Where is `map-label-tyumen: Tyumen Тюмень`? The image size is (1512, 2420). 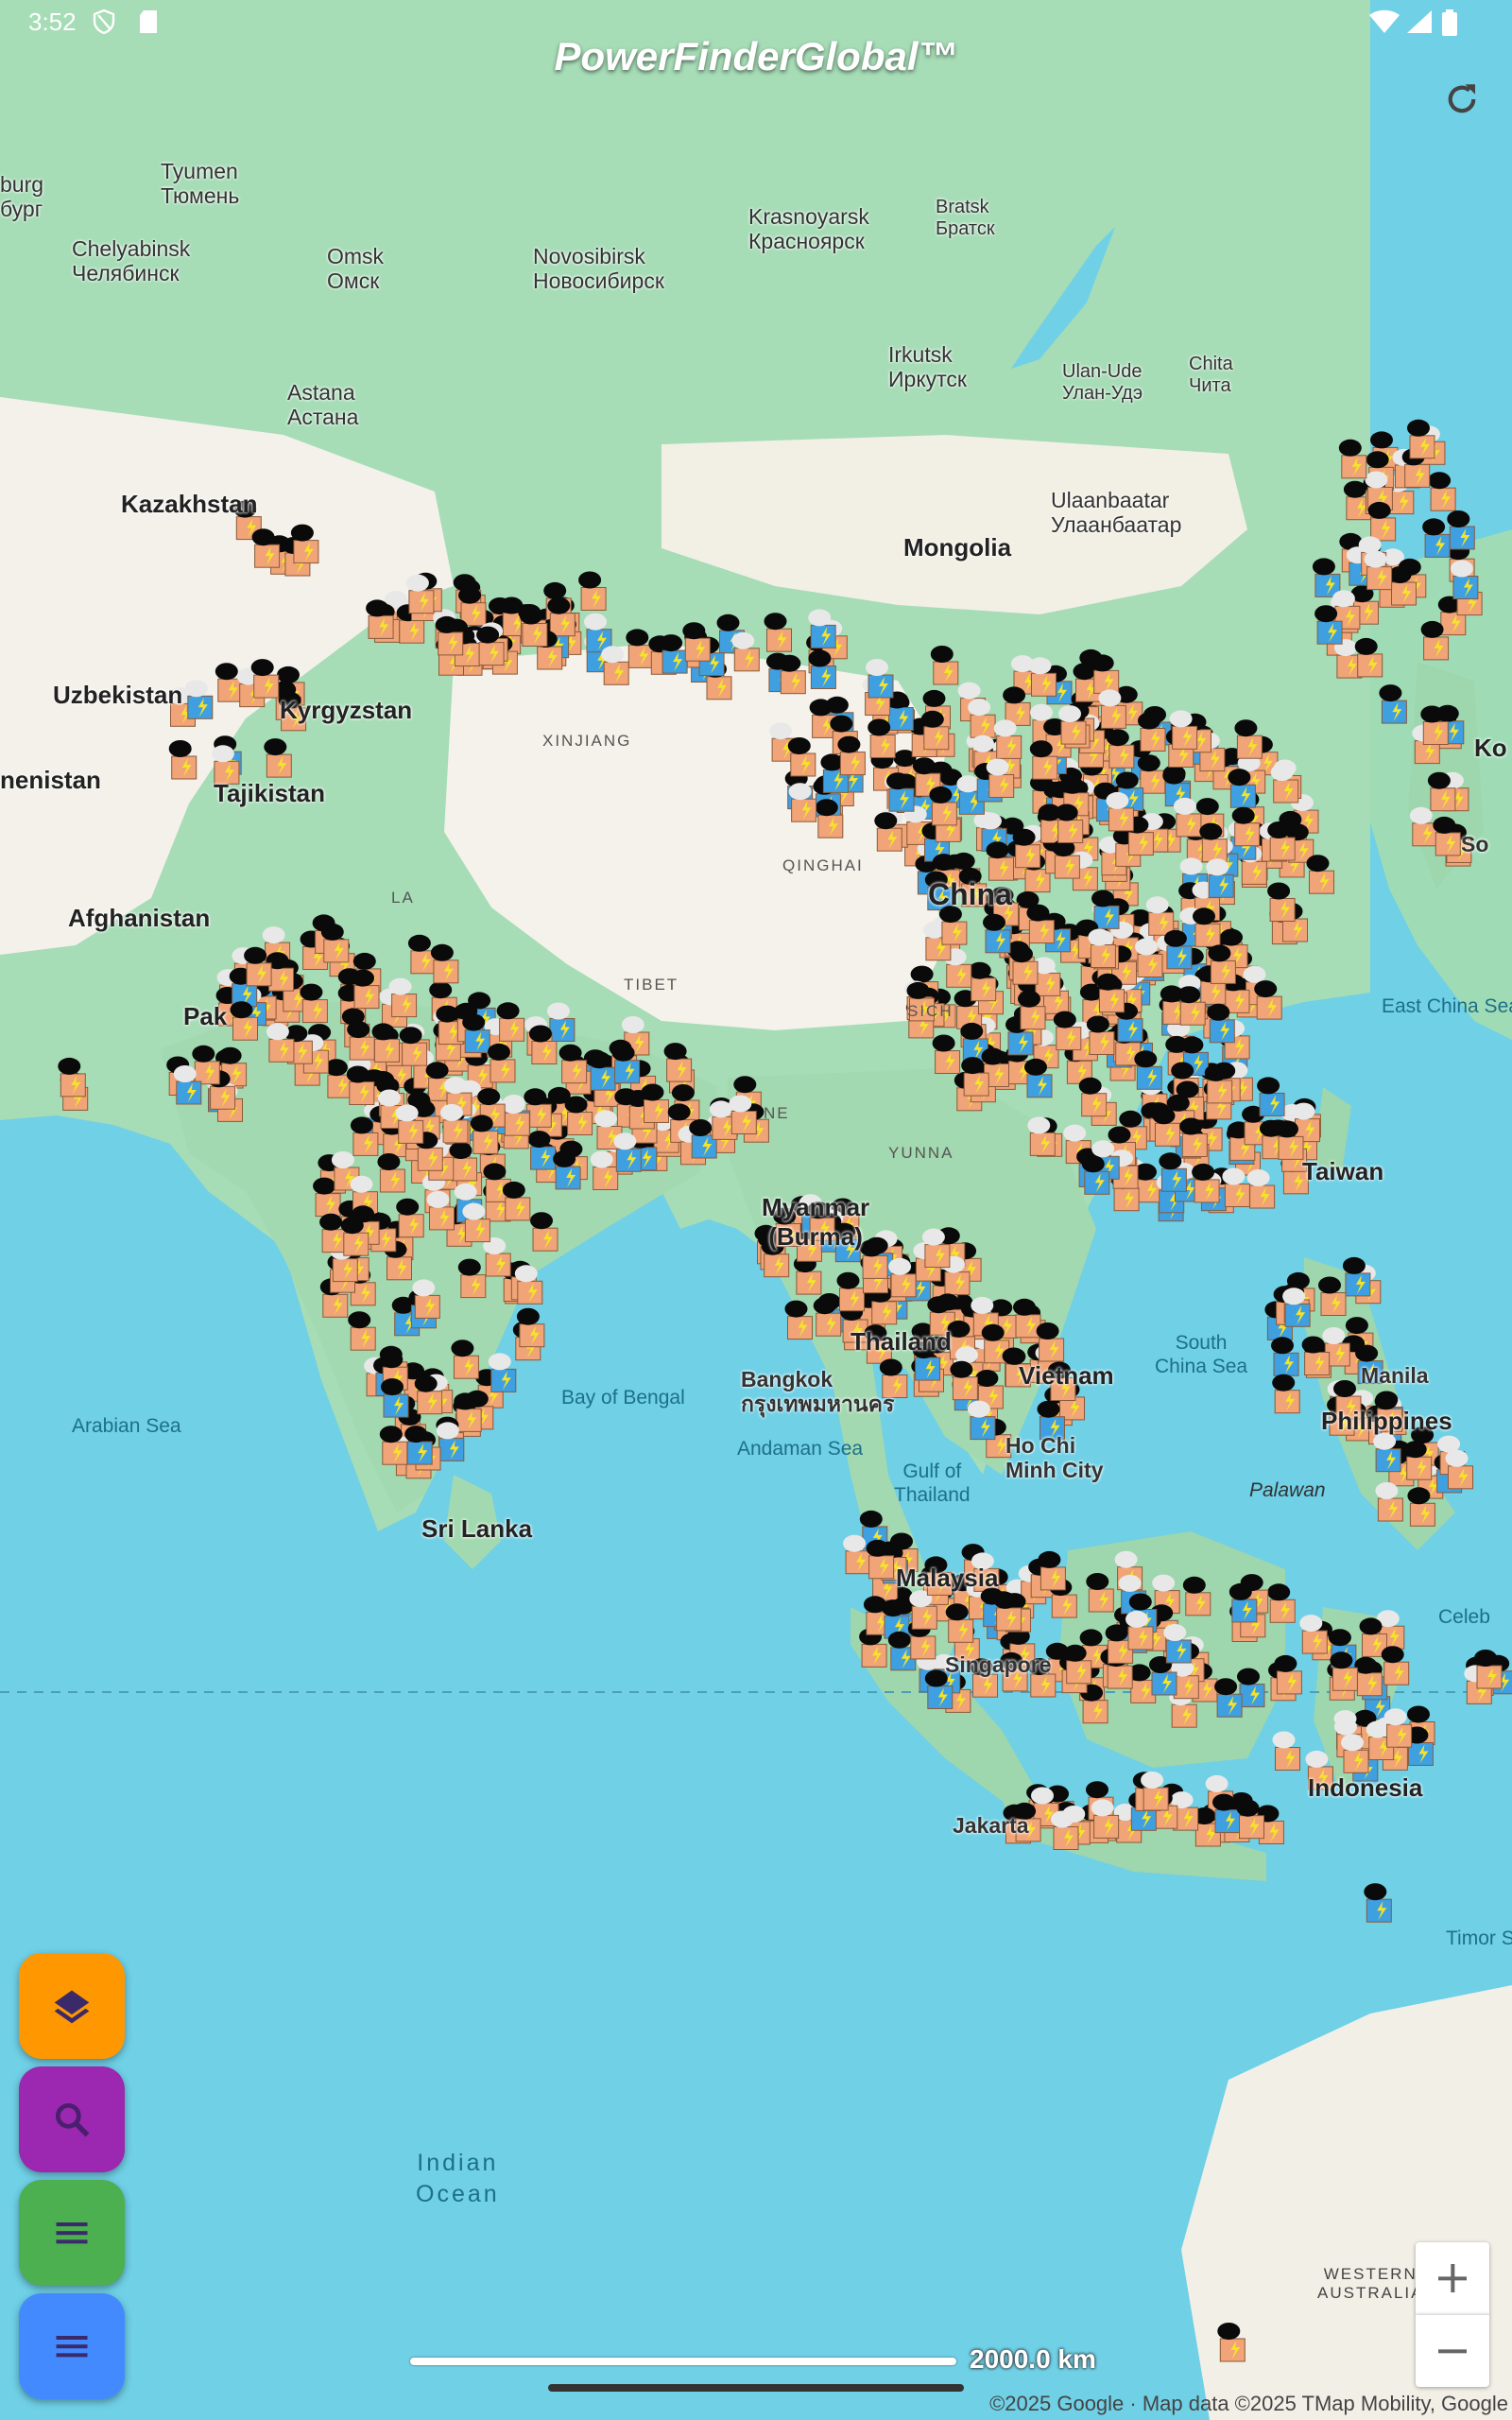 map-label-tyumen: Tyumen Тюмень is located at coordinates (200, 184).